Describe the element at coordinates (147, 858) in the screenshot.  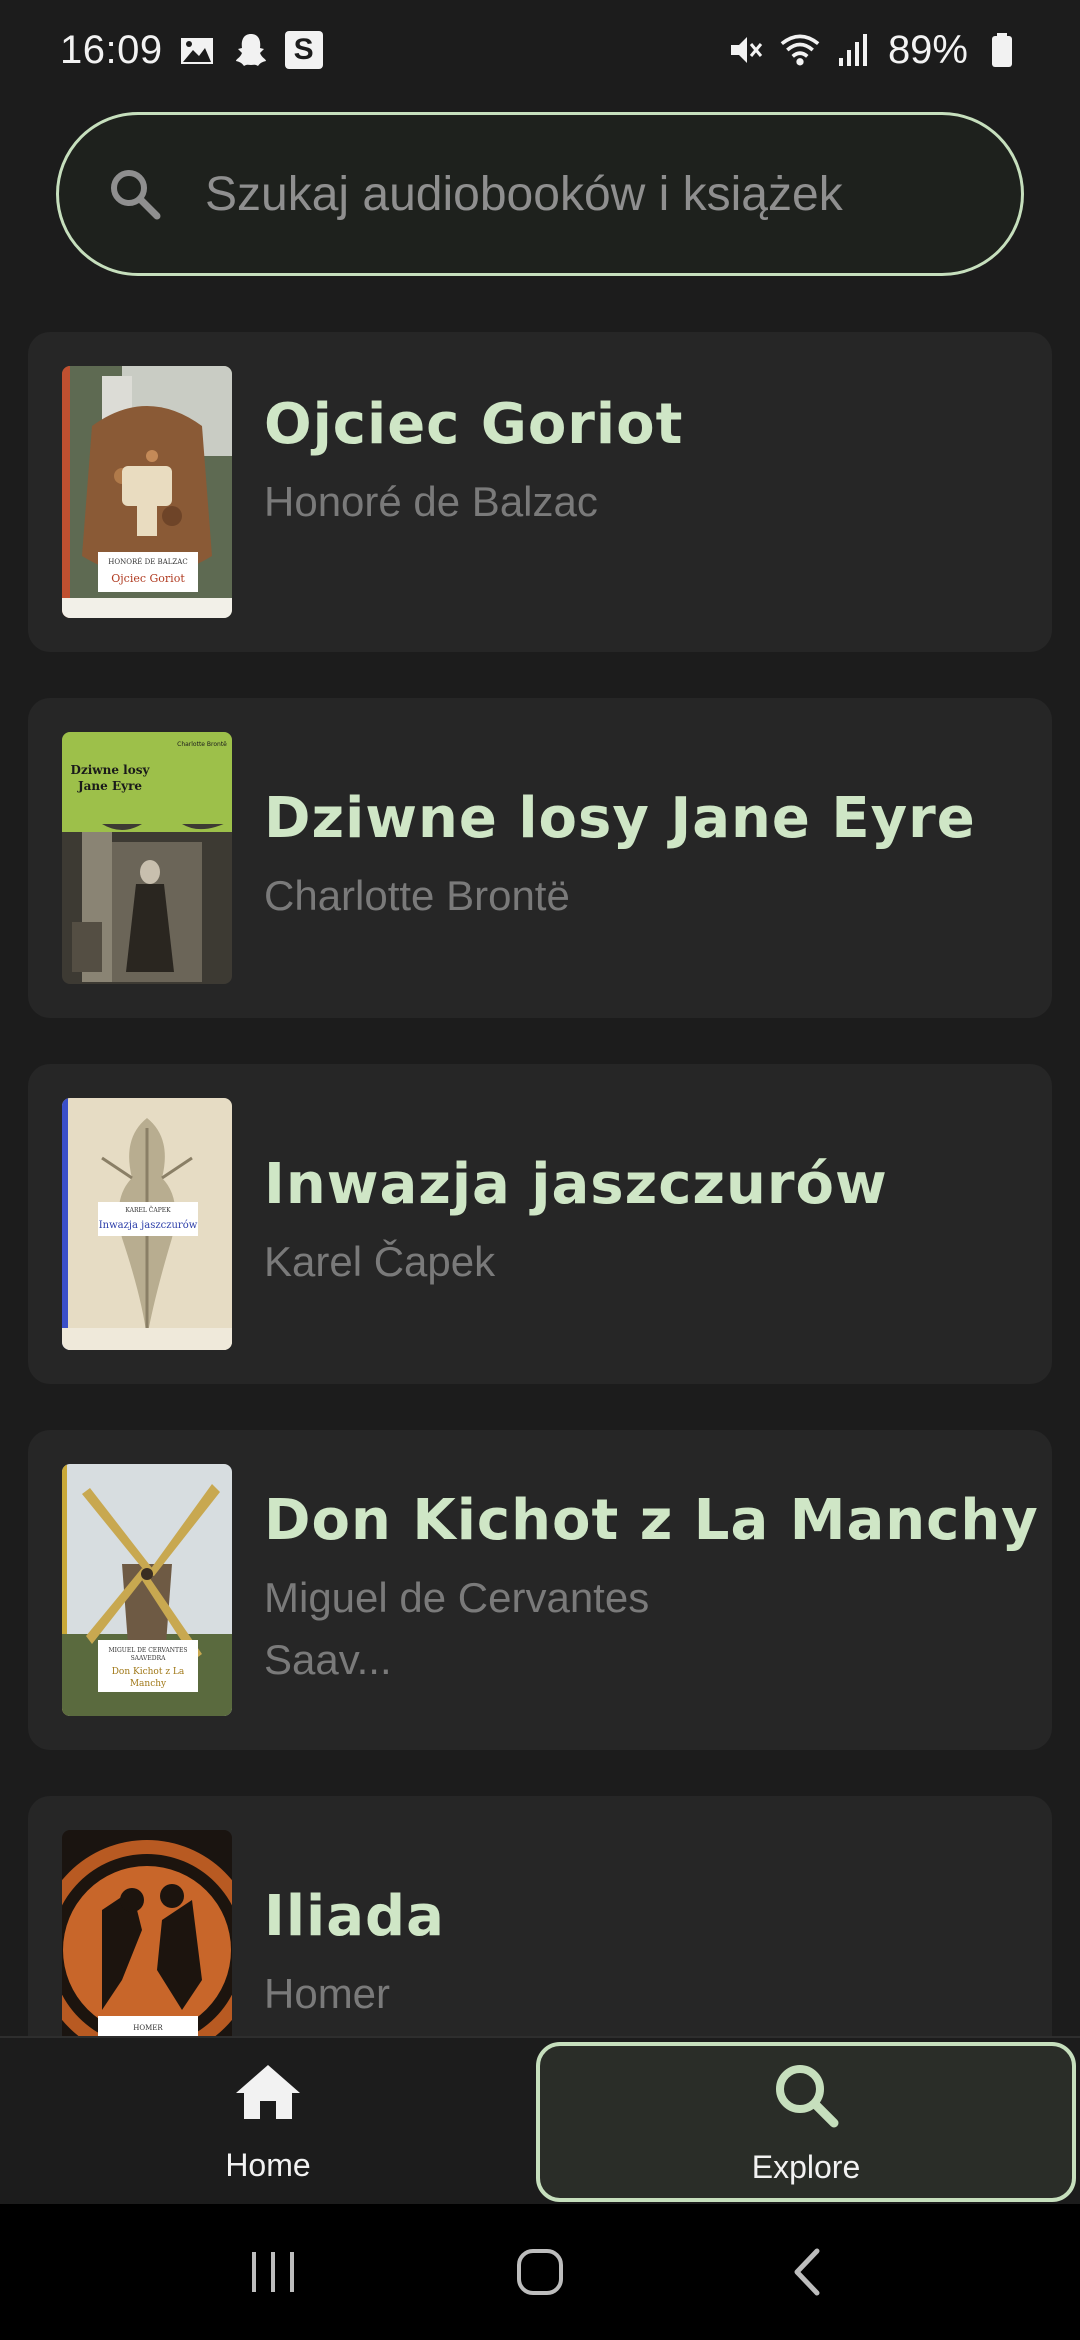
I see `book-cover: Dziwne losy Jane Eyre Charlotte Brontë` at that location.